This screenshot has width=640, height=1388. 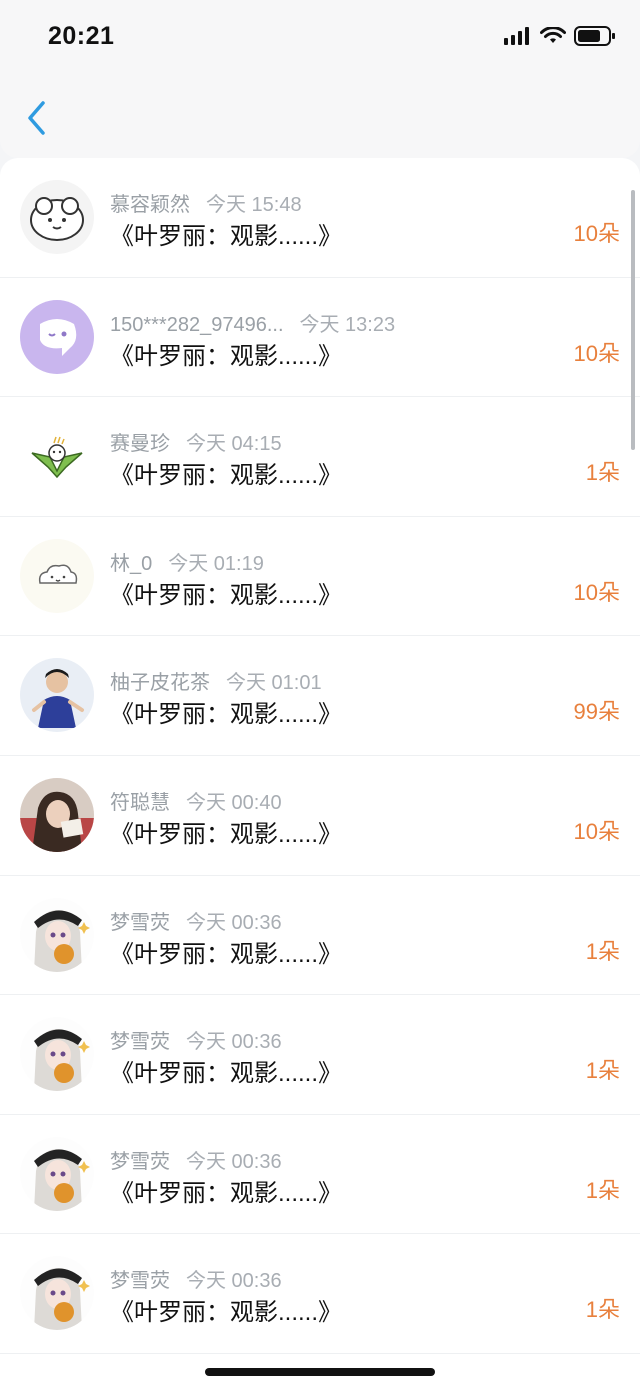 What do you see at coordinates (595, 38) in the screenshot?
I see `battery-icon` at bounding box center [595, 38].